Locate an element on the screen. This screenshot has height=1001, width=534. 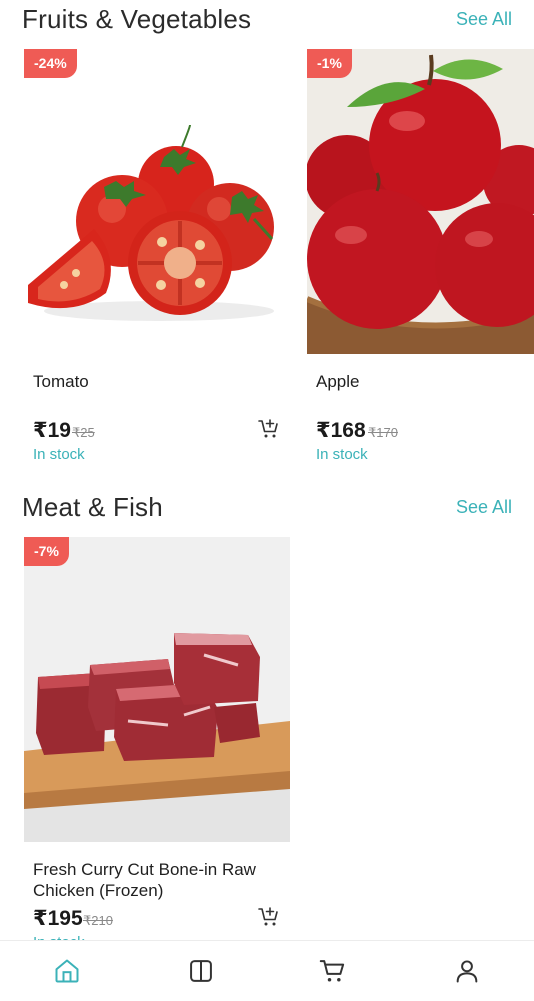
section-title: Fruits & Vegetables is located at coordinates (137, 18).